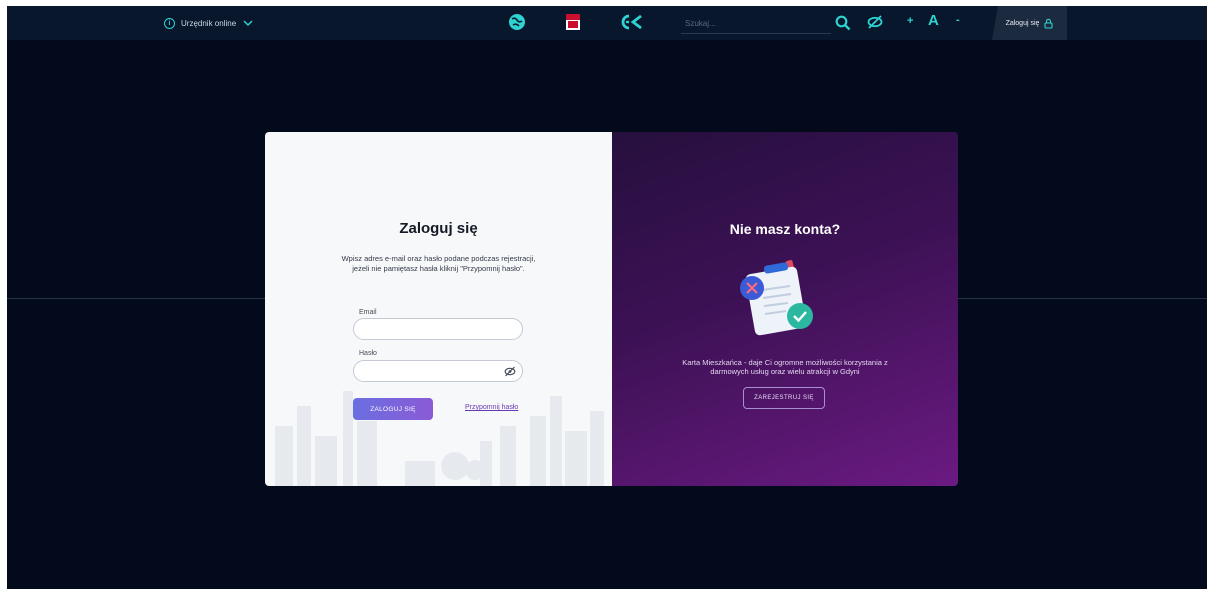  I want to click on officer-online-menu: i Urzędnik online, so click(209, 23).